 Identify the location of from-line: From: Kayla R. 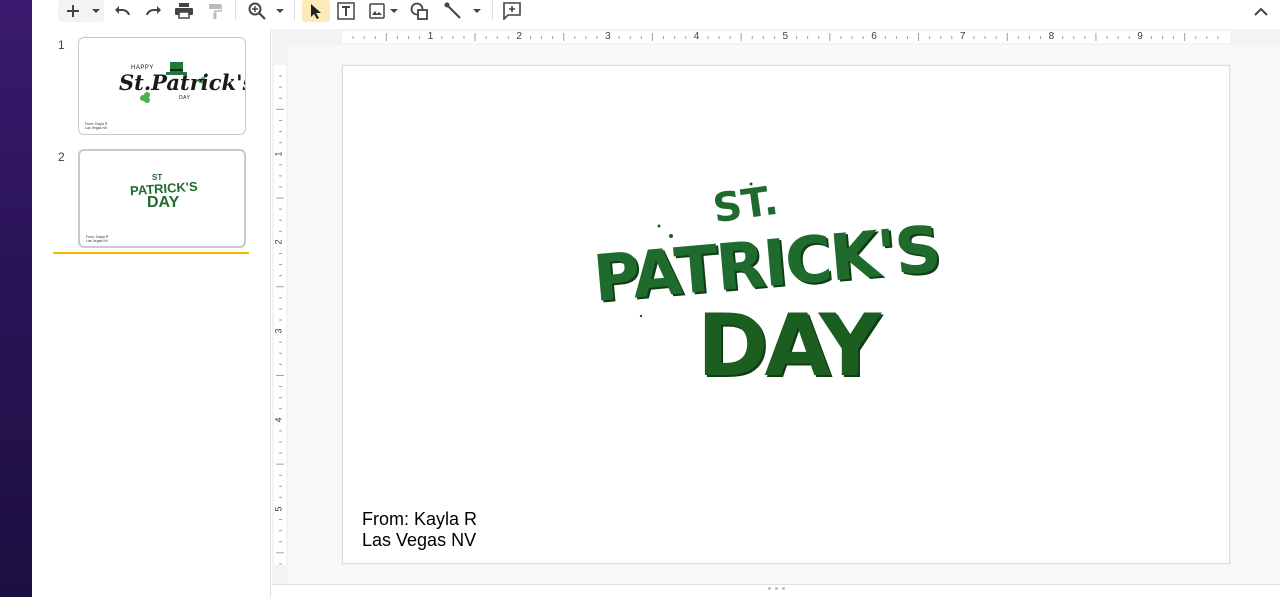
(420, 519).